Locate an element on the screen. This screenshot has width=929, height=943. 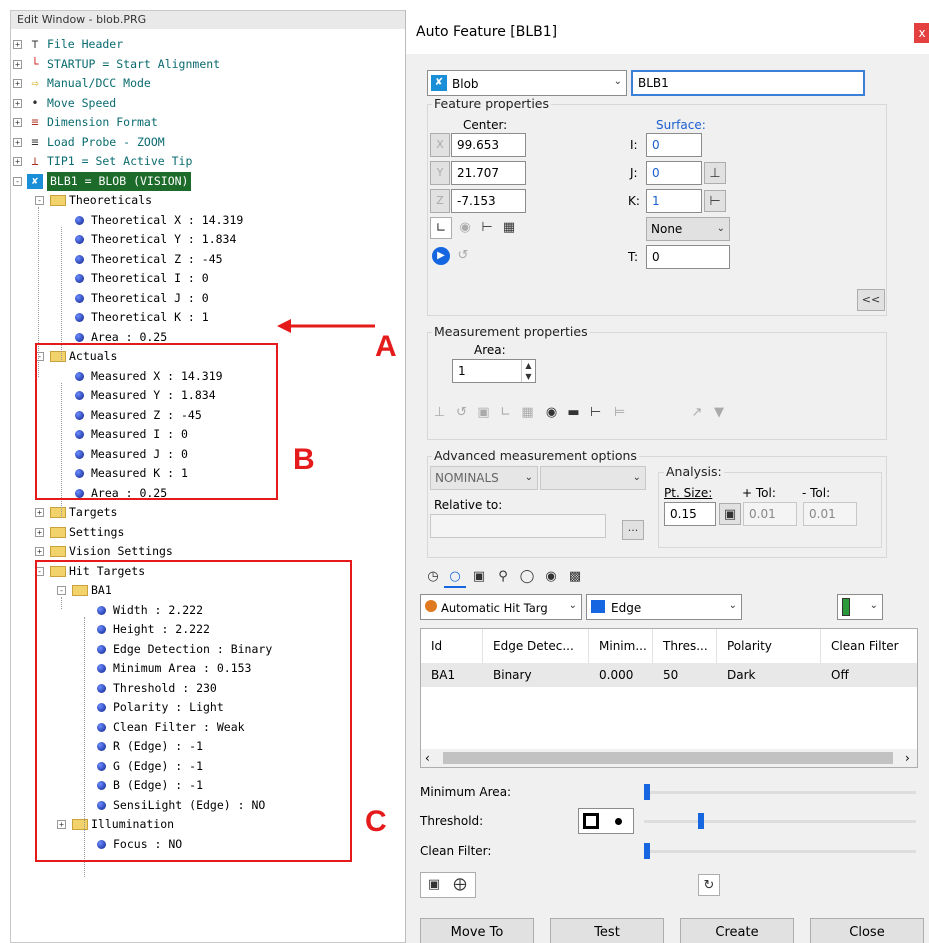
y-button: Y is located at coordinates (440, 173).